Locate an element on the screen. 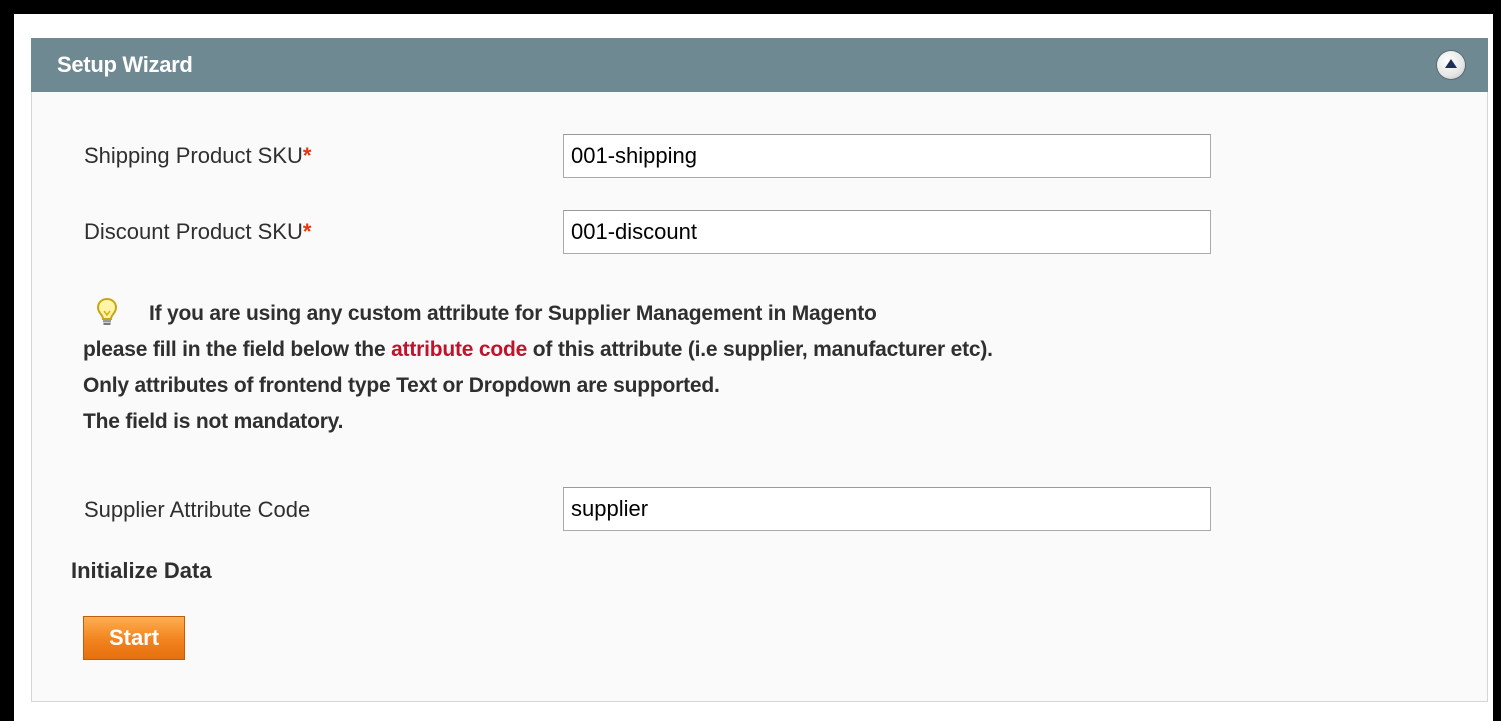 The width and height of the screenshot is (1501, 721). window-border-top is located at coordinates (750, 7).